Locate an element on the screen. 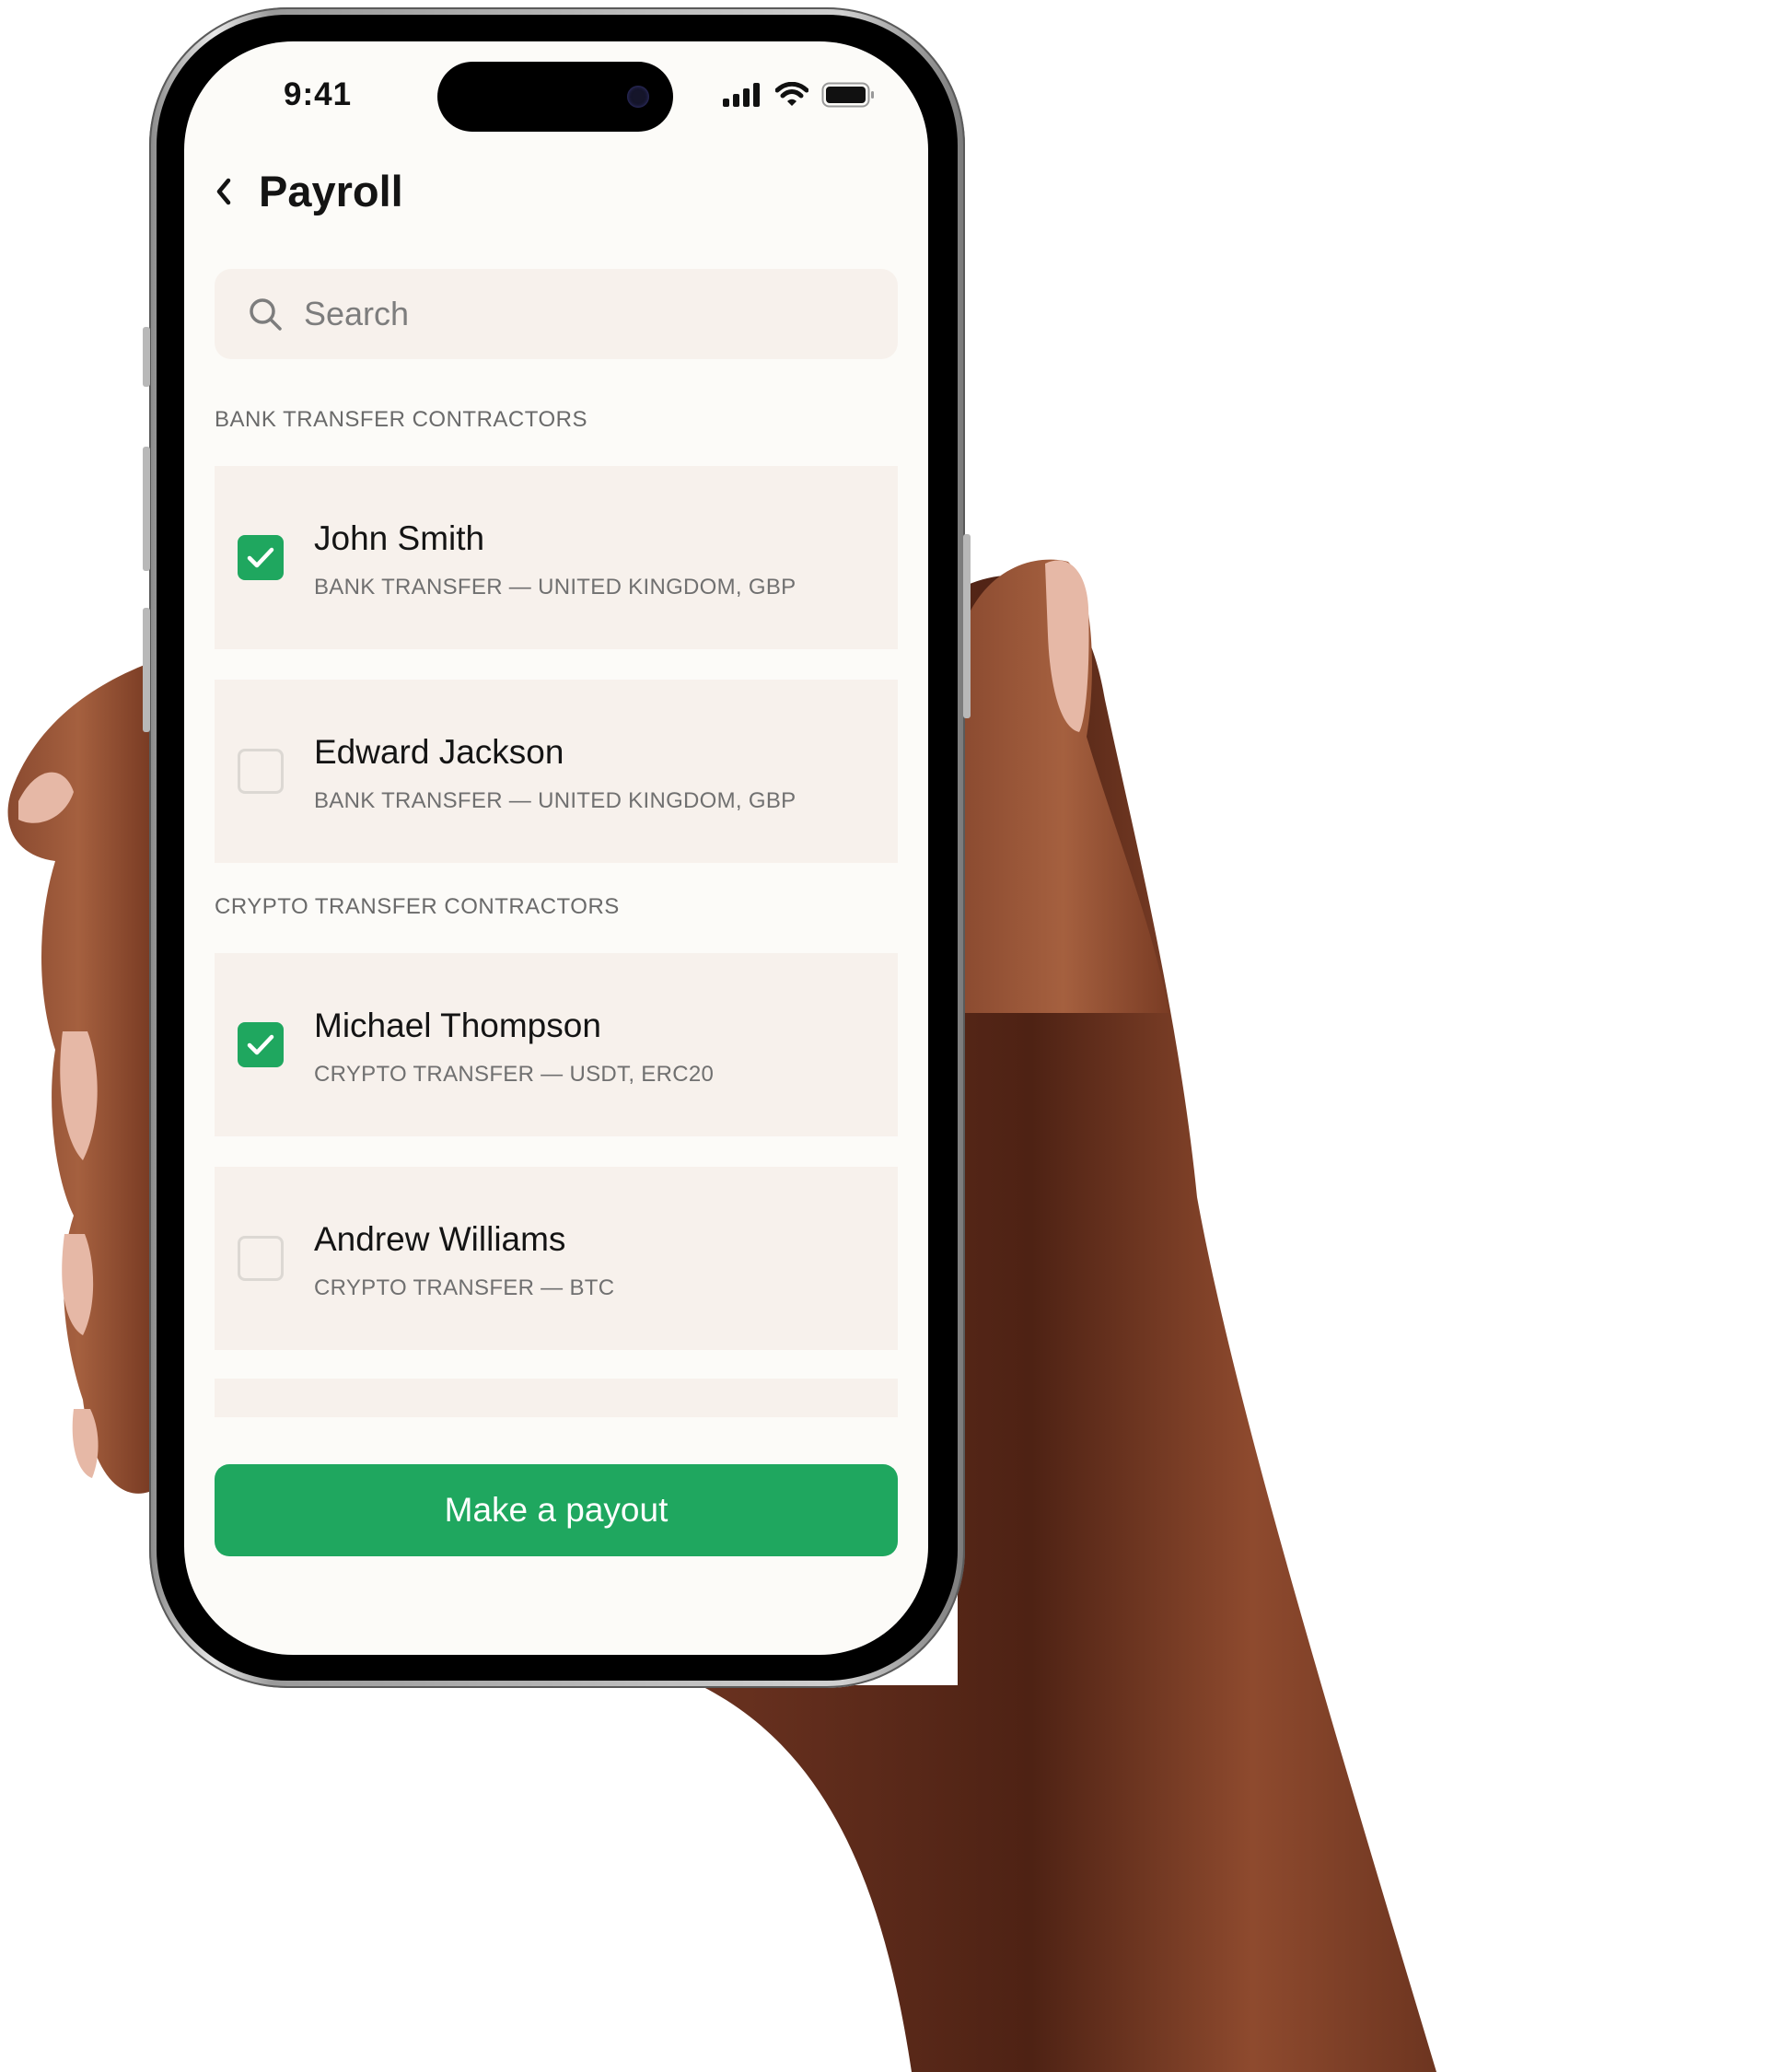  back-button is located at coordinates (235, 191).